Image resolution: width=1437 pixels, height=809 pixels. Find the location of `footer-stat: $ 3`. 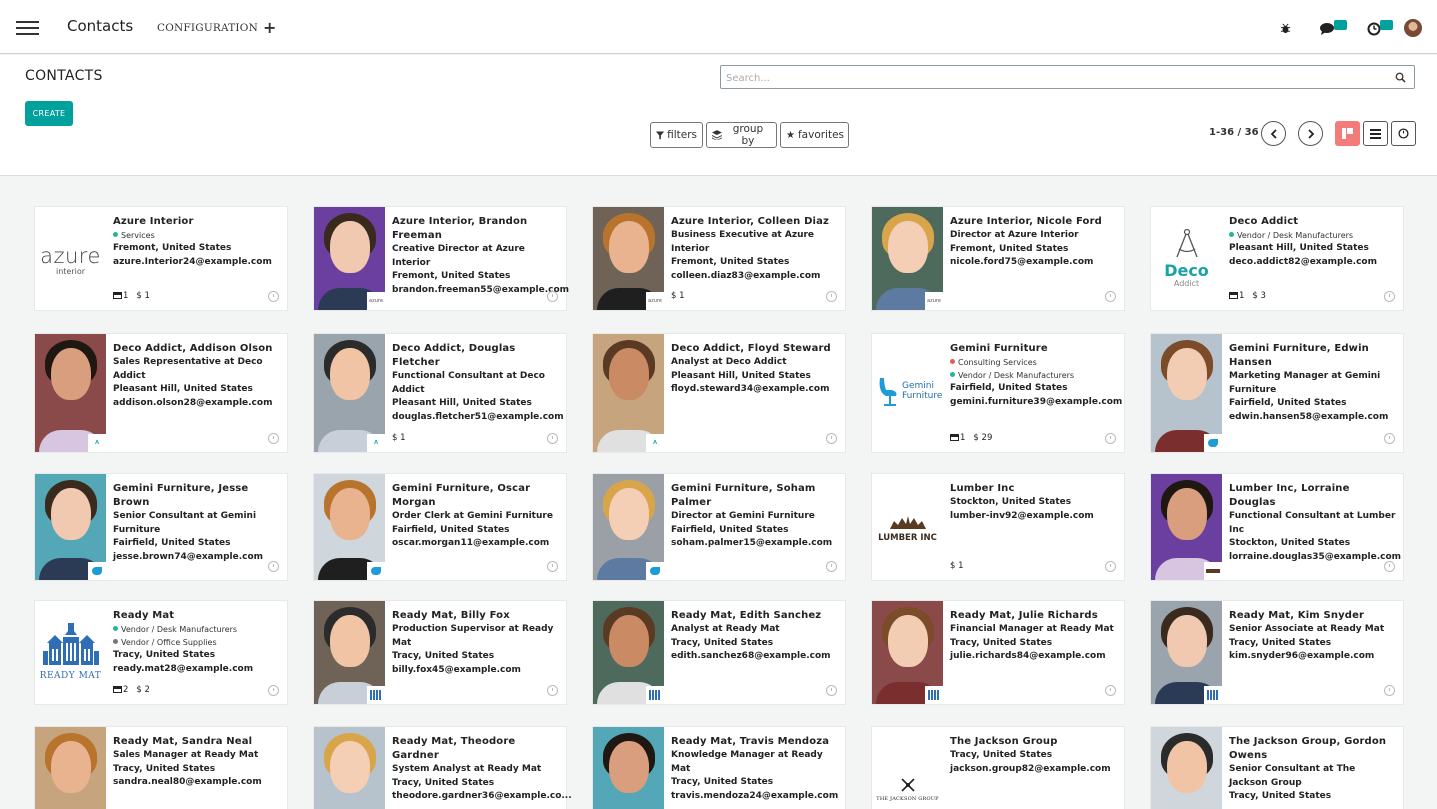

footer-stat: $ 3 is located at coordinates (1259, 296).